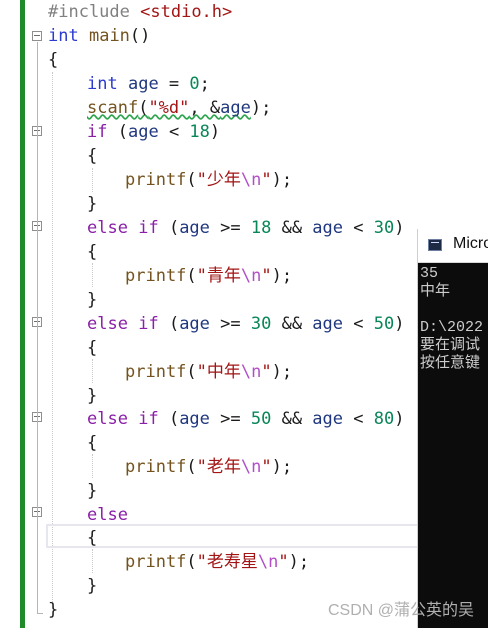  I want to click on code-line: printf("老年\n");, so click(208, 467).